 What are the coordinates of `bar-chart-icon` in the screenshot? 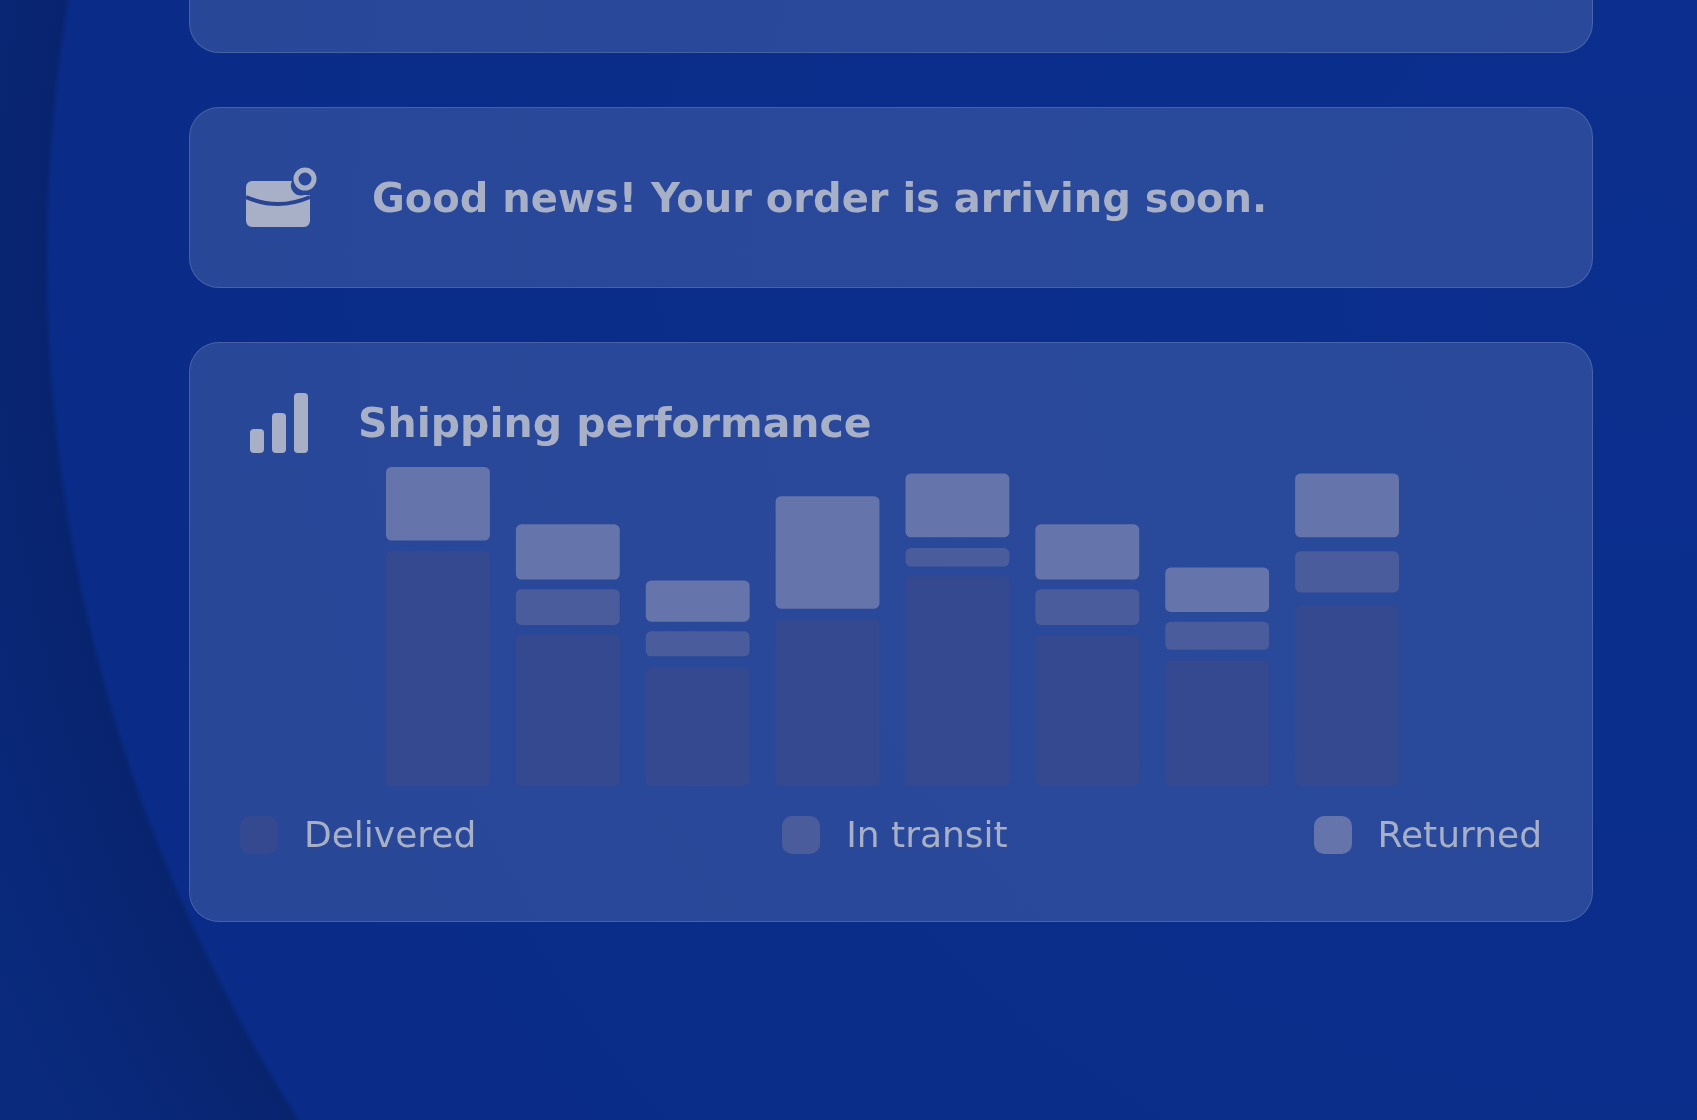 It's located at (280, 423).